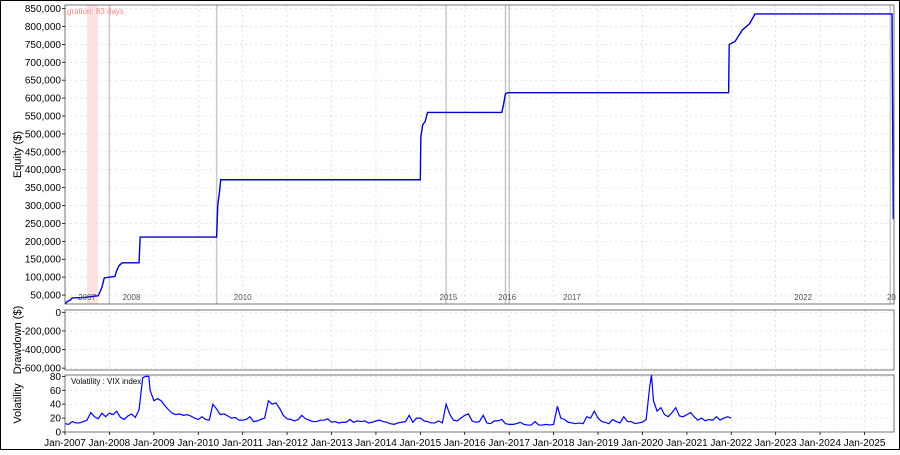  What do you see at coordinates (42, 331) in the screenshot?
I see `y-tick-label: -200,000` at bounding box center [42, 331].